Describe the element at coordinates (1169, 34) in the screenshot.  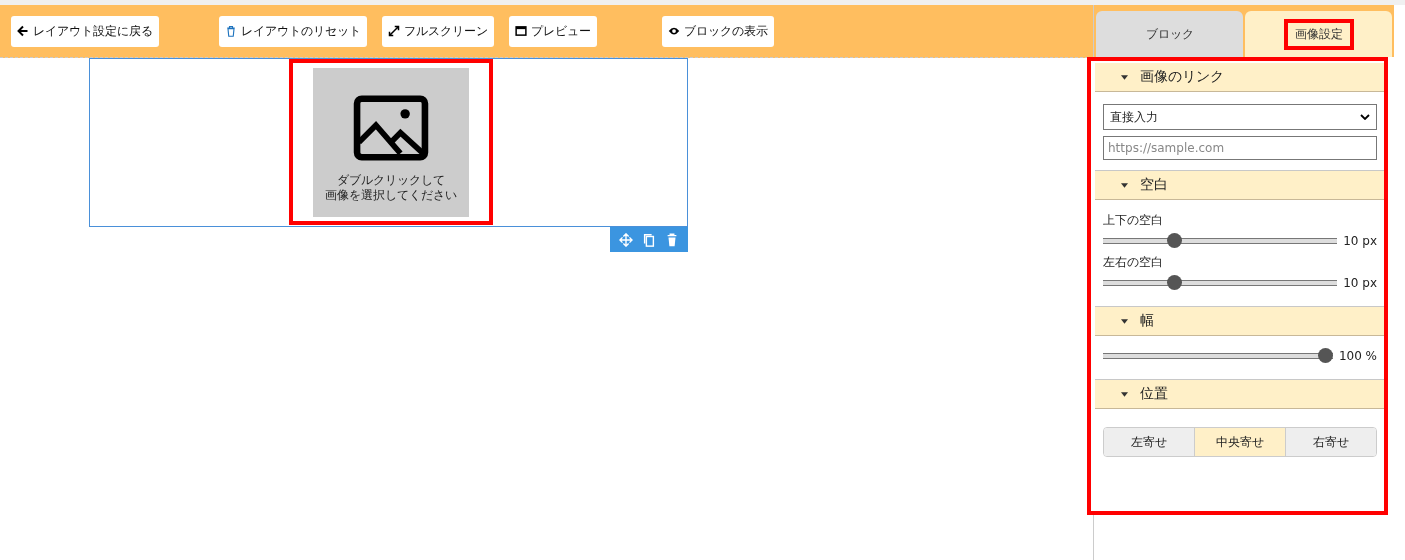
I see `tab: ブロック` at that location.